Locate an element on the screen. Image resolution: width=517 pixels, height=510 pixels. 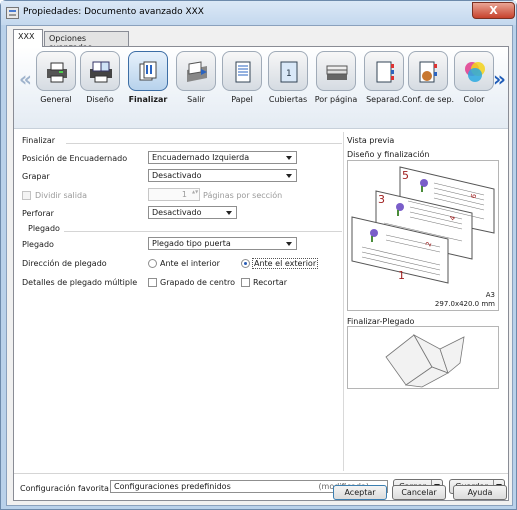
tab-xxx: XXX is located at coordinates (28, 38).